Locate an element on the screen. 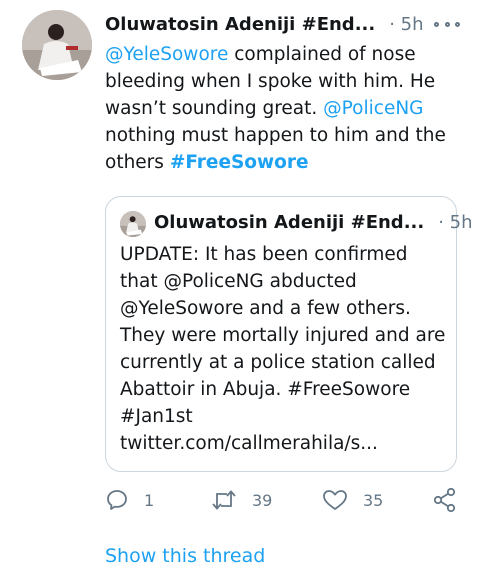  quoted-text-line: UPDATE: It has been confirmed is located at coordinates (264, 254).